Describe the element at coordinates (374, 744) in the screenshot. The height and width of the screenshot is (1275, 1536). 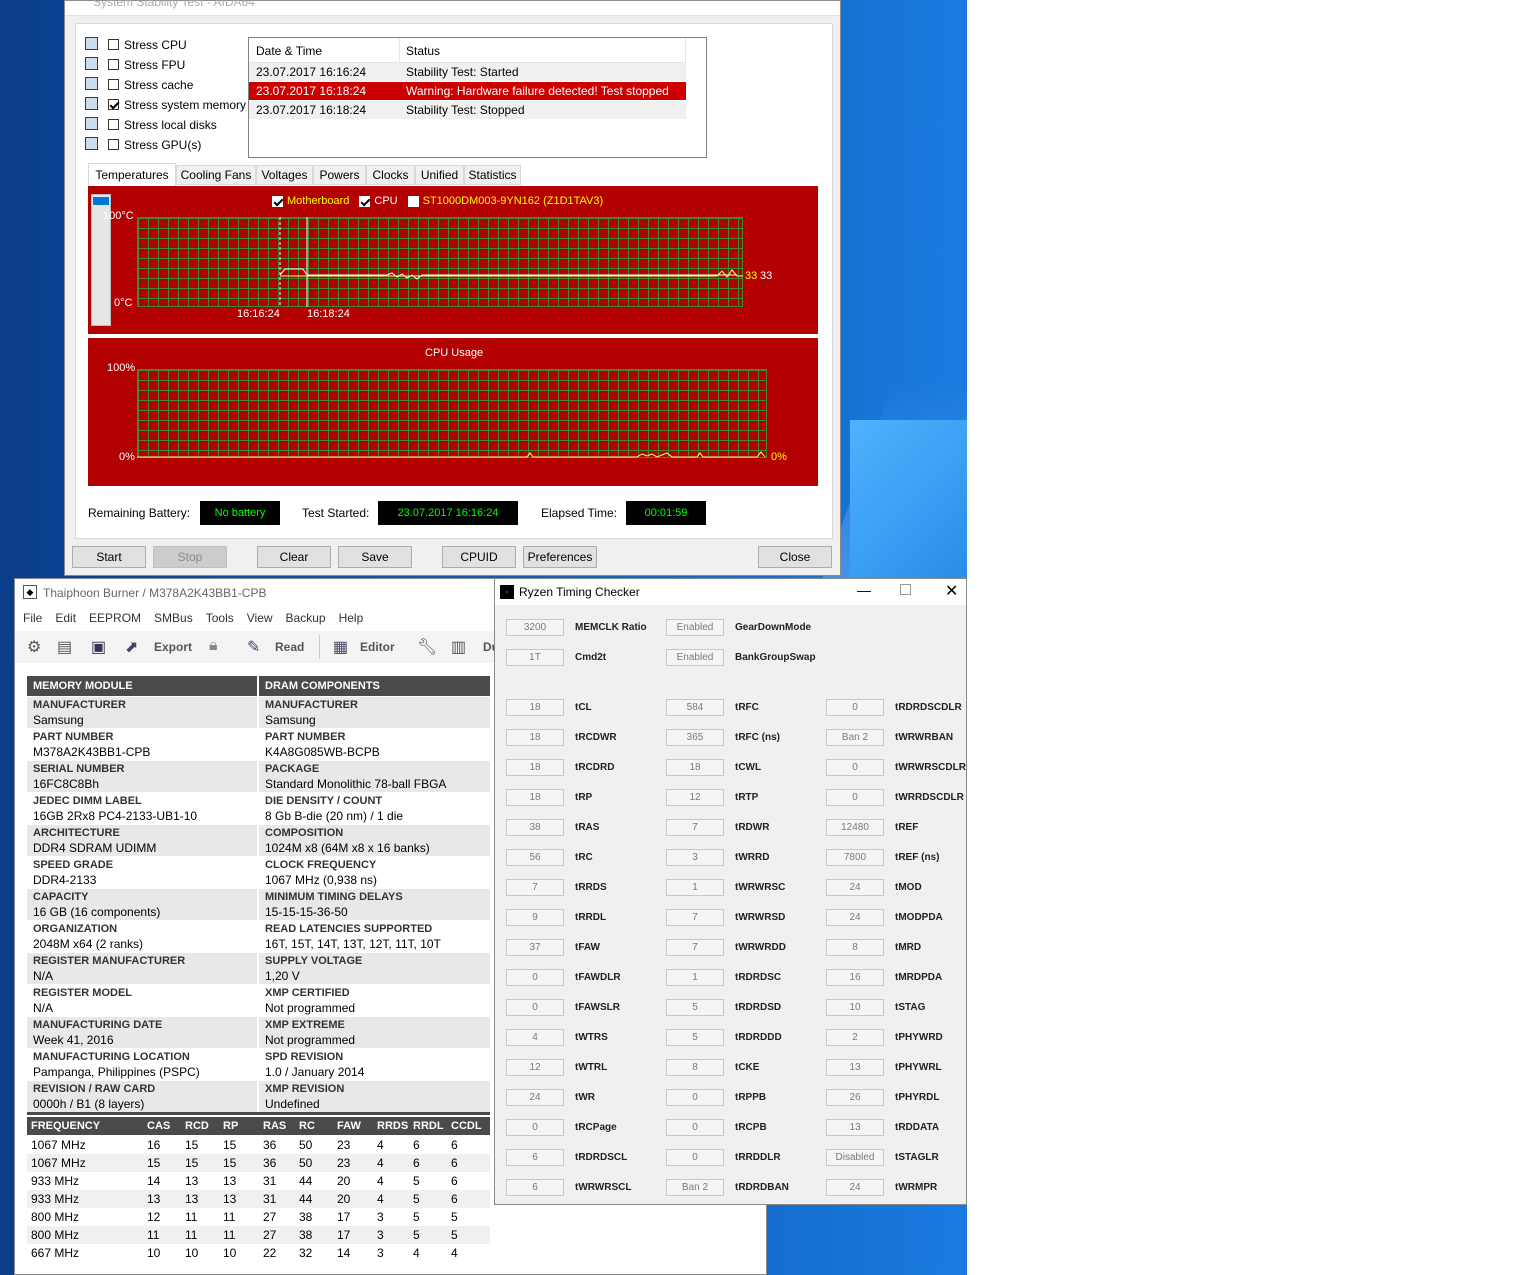
I see `property-row: PART NUMBER K4A8G085WB-BCPB` at that location.